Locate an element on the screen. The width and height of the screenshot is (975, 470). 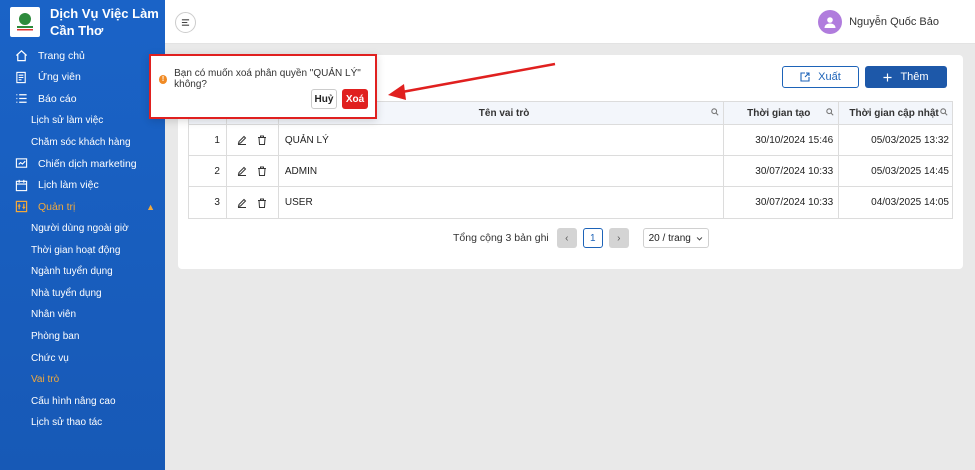
sidebar-item-label: Quản trị is located at coordinates (57, 206).